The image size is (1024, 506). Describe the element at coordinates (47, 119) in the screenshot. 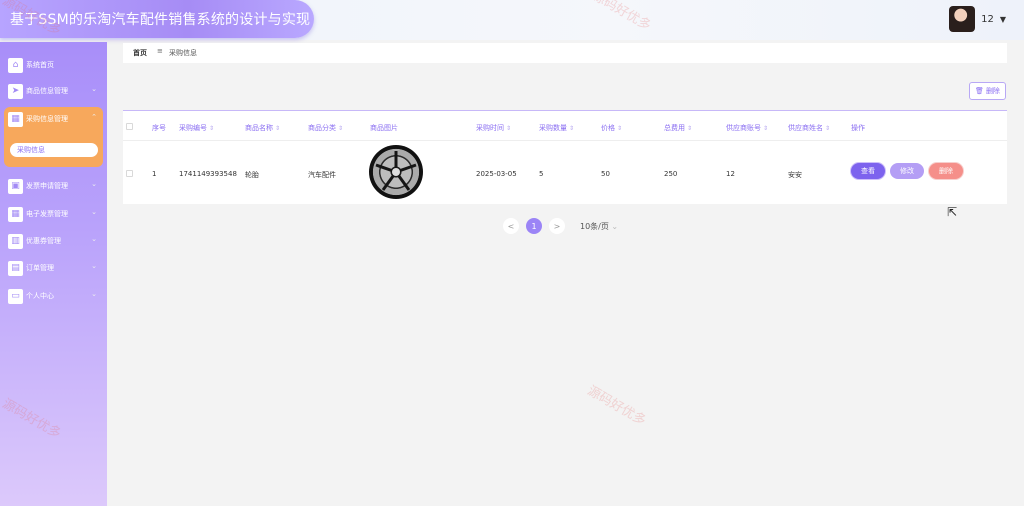

I see `sidebar-item-label: 采购信息管理` at that location.